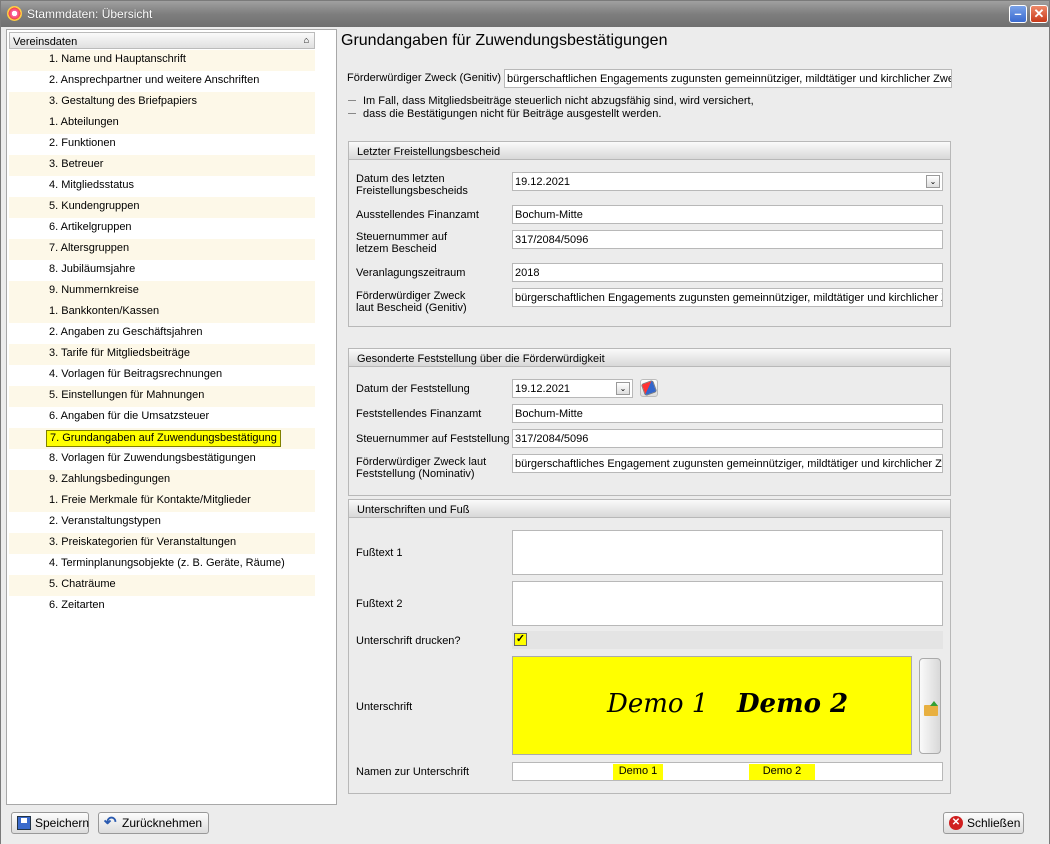 The image size is (1050, 844). Describe the element at coordinates (50, 823) in the screenshot. I see `save-button: Speichern` at that location.